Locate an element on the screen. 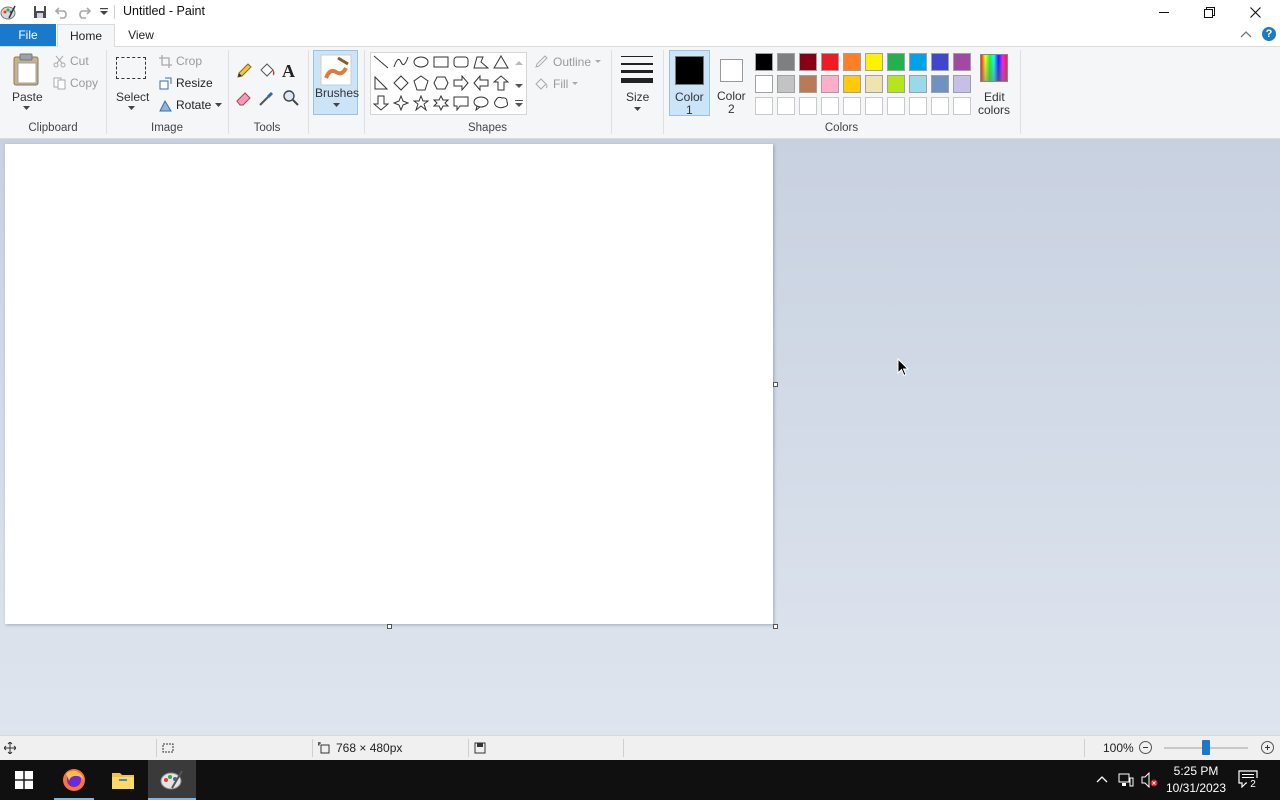  magnifier-tool is located at coordinates (291, 98).